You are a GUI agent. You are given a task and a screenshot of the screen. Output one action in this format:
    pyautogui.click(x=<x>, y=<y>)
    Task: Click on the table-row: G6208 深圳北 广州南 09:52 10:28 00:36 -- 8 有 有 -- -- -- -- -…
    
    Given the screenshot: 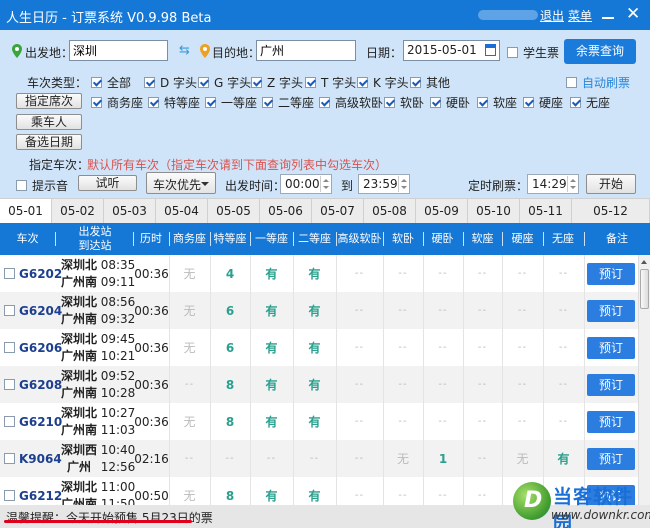 What is the action you would take?
    pyautogui.click(x=319, y=384)
    